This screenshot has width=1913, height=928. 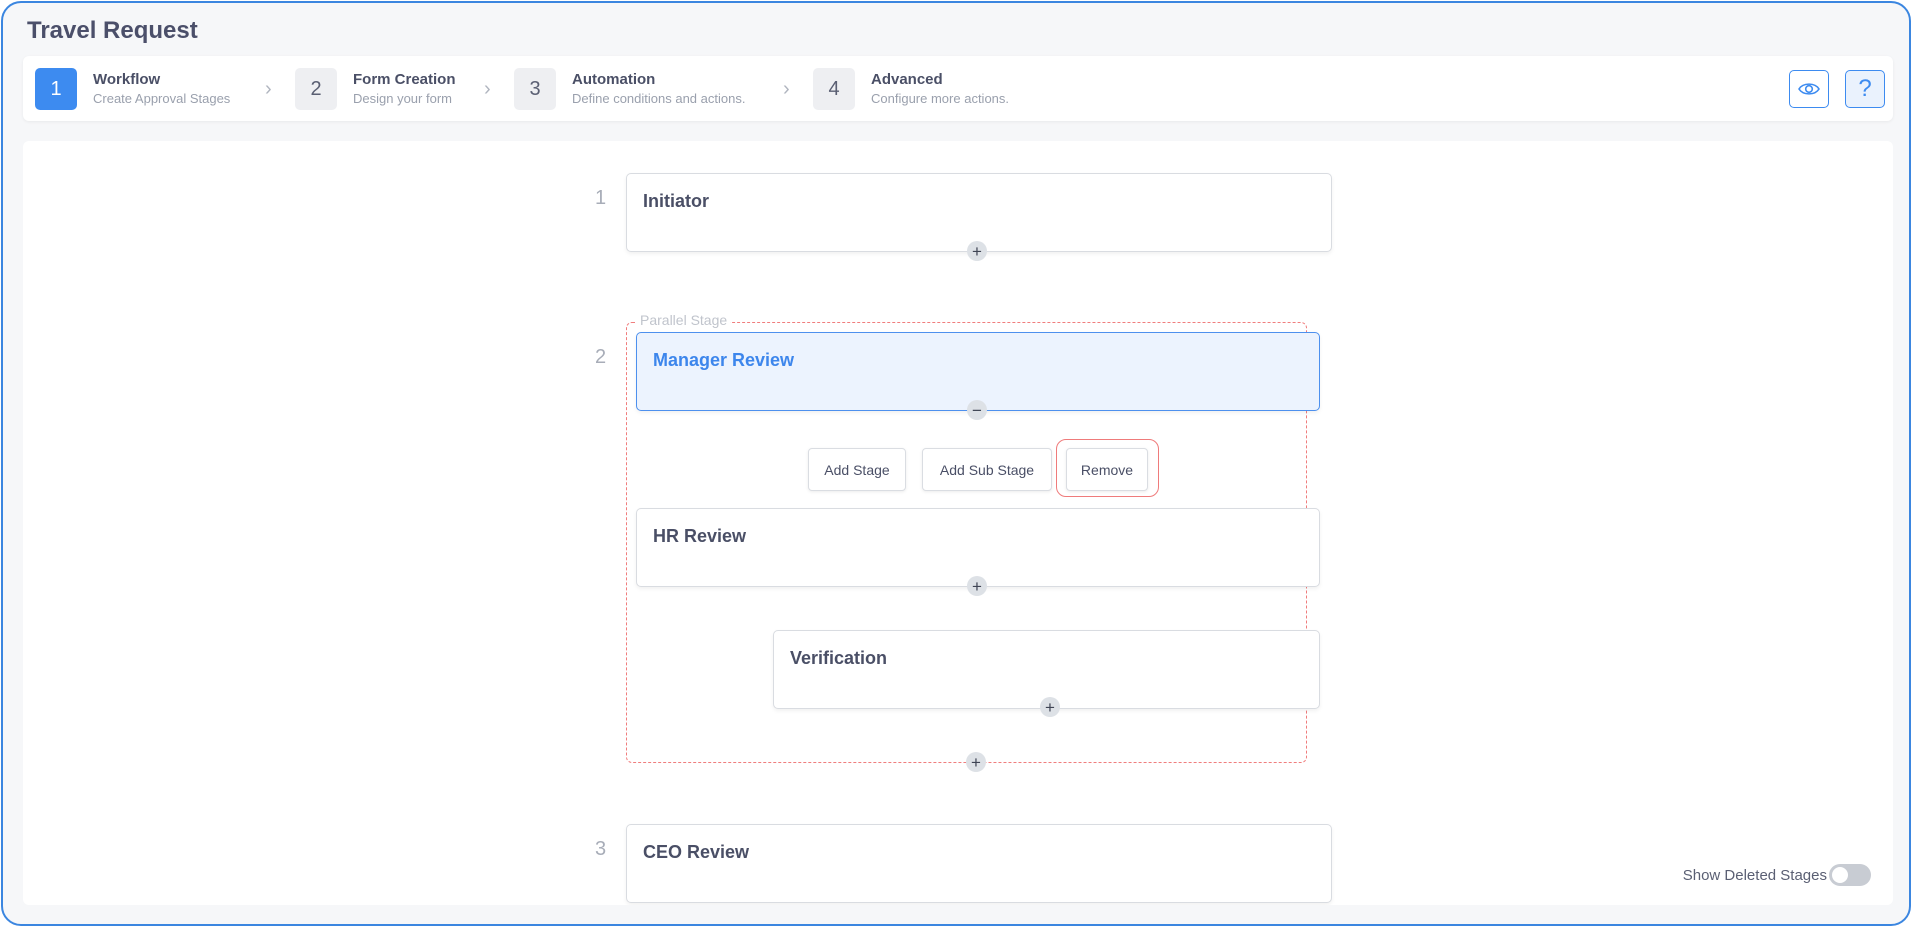 What do you see at coordinates (911, 89) in the screenshot?
I see `step-advanced: 4 Advanced Configure more actions.` at bounding box center [911, 89].